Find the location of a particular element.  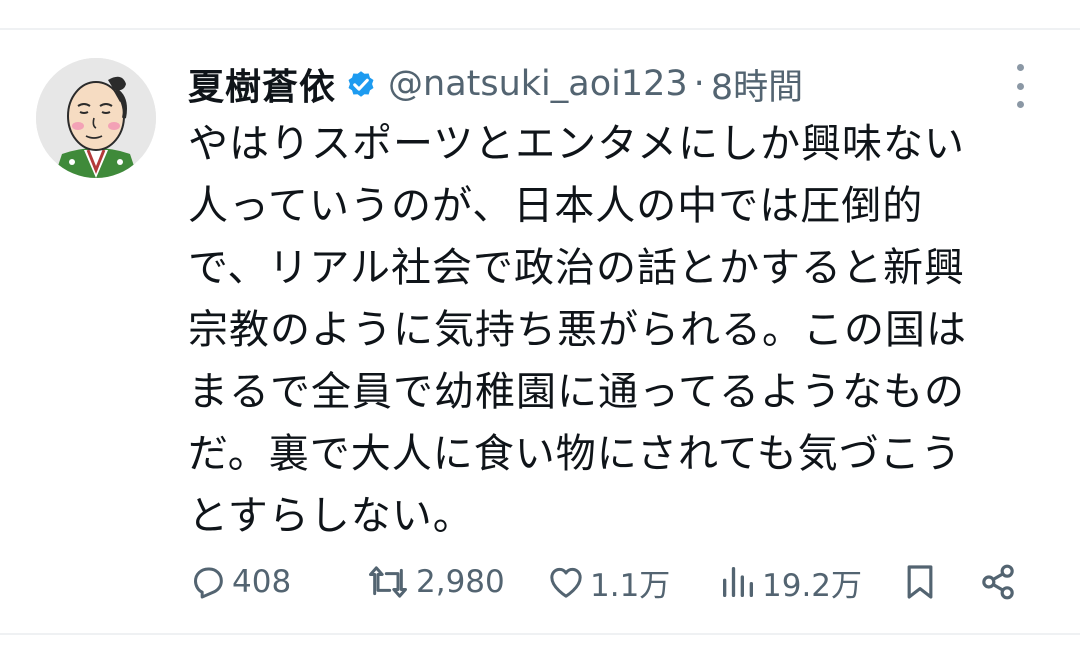

action-bar: 408 2,980 1.1万 19.2万 is located at coordinates (613, 582).